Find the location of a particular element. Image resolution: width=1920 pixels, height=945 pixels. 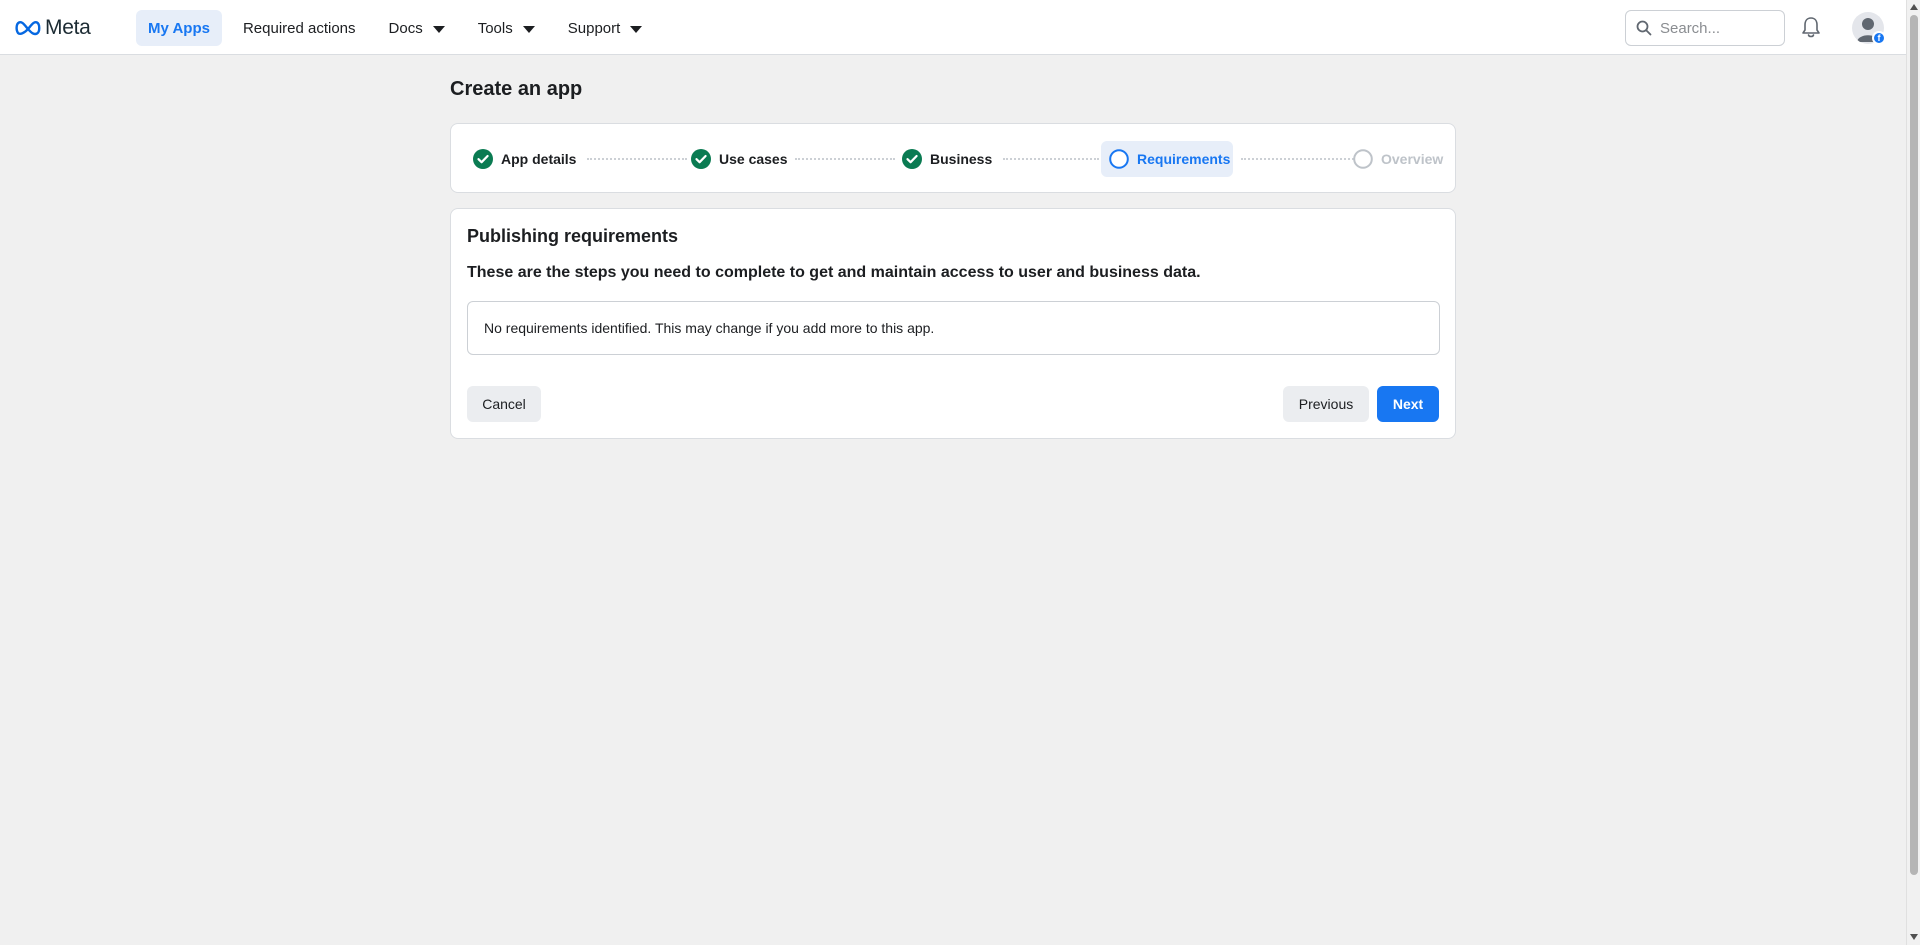

step-label: App details is located at coordinates (539, 159).